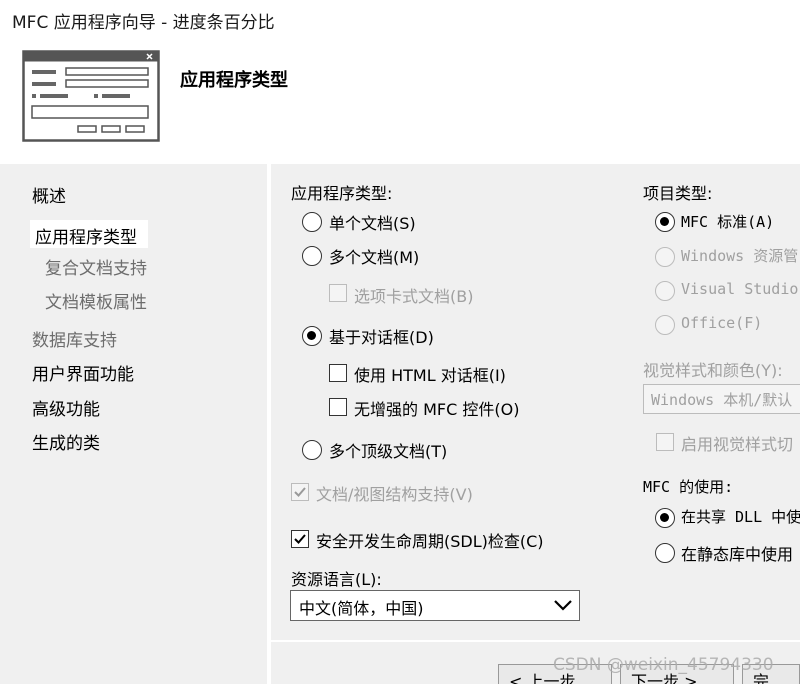  I want to click on single-doc-radio, so click(312, 222).